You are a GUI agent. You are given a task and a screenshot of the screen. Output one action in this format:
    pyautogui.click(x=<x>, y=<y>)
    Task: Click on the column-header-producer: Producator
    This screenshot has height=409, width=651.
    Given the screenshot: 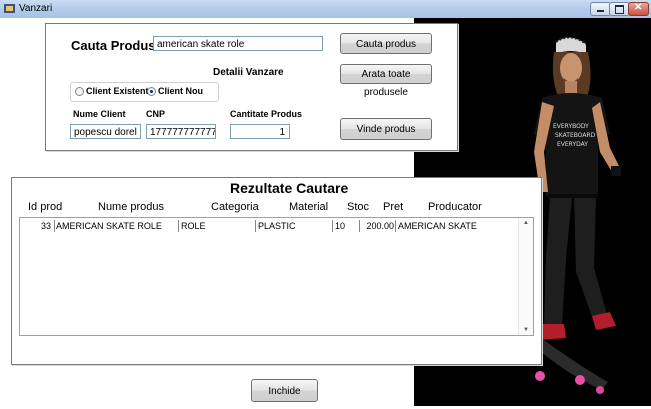 What is the action you would take?
    pyautogui.click(x=455, y=207)
    